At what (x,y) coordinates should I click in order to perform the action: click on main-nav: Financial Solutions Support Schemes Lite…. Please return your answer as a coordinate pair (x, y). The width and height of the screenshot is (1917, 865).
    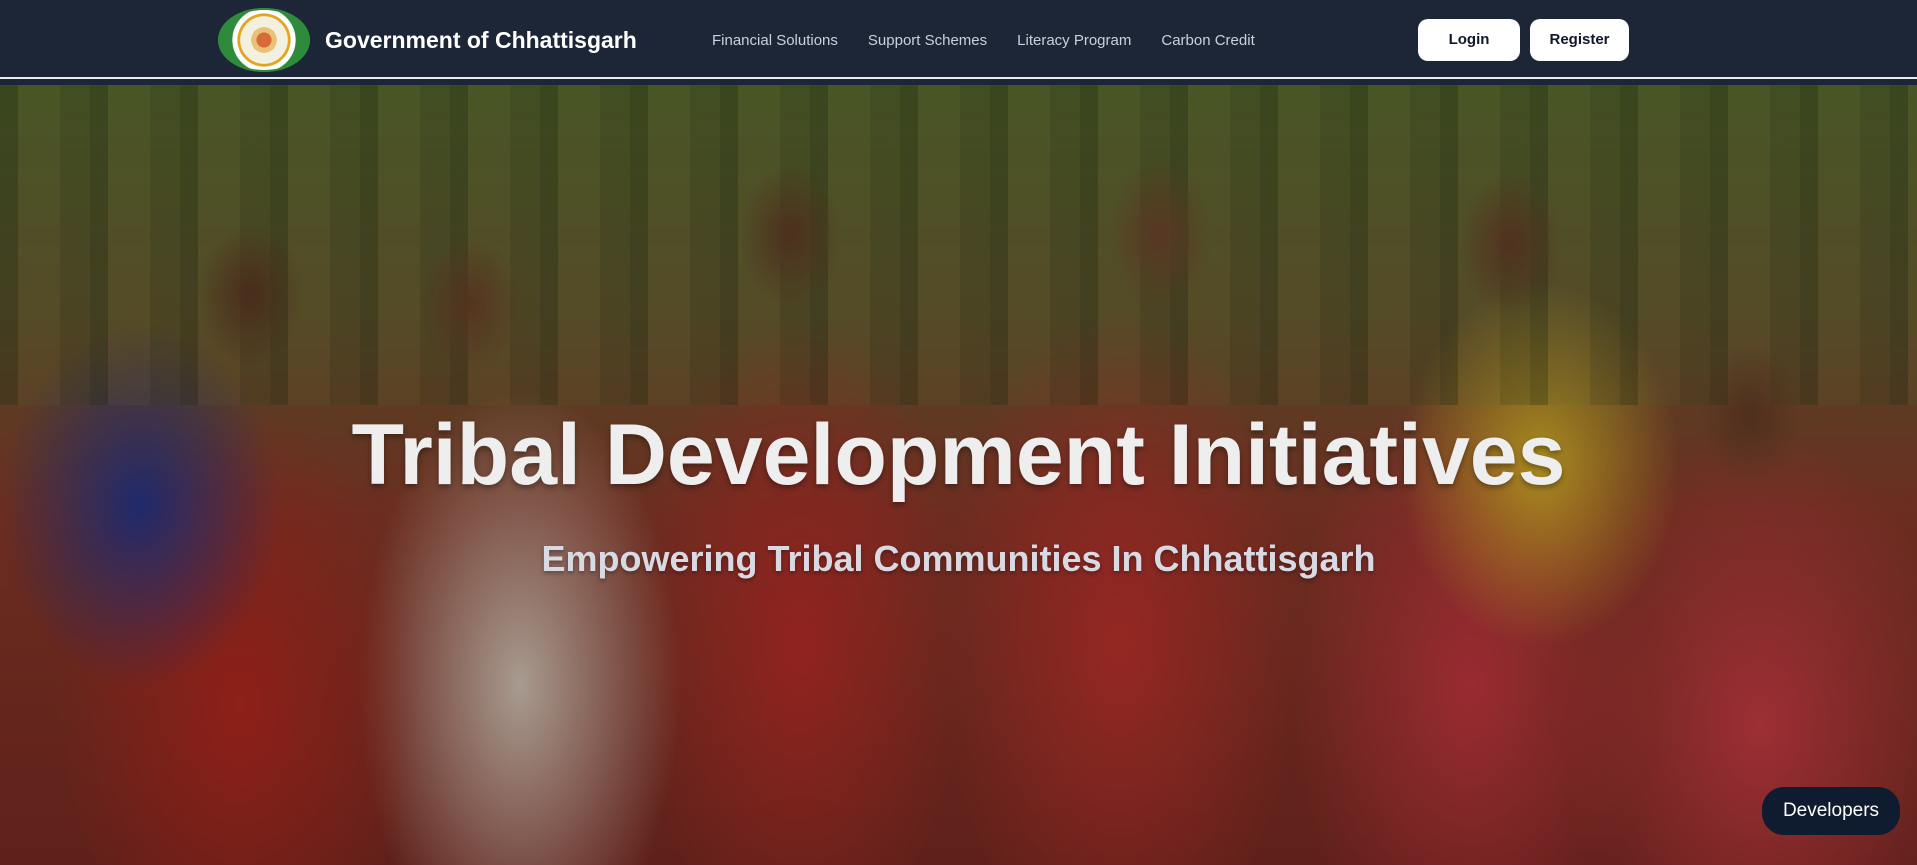
    Looking at the image, I should click on (998, 41).